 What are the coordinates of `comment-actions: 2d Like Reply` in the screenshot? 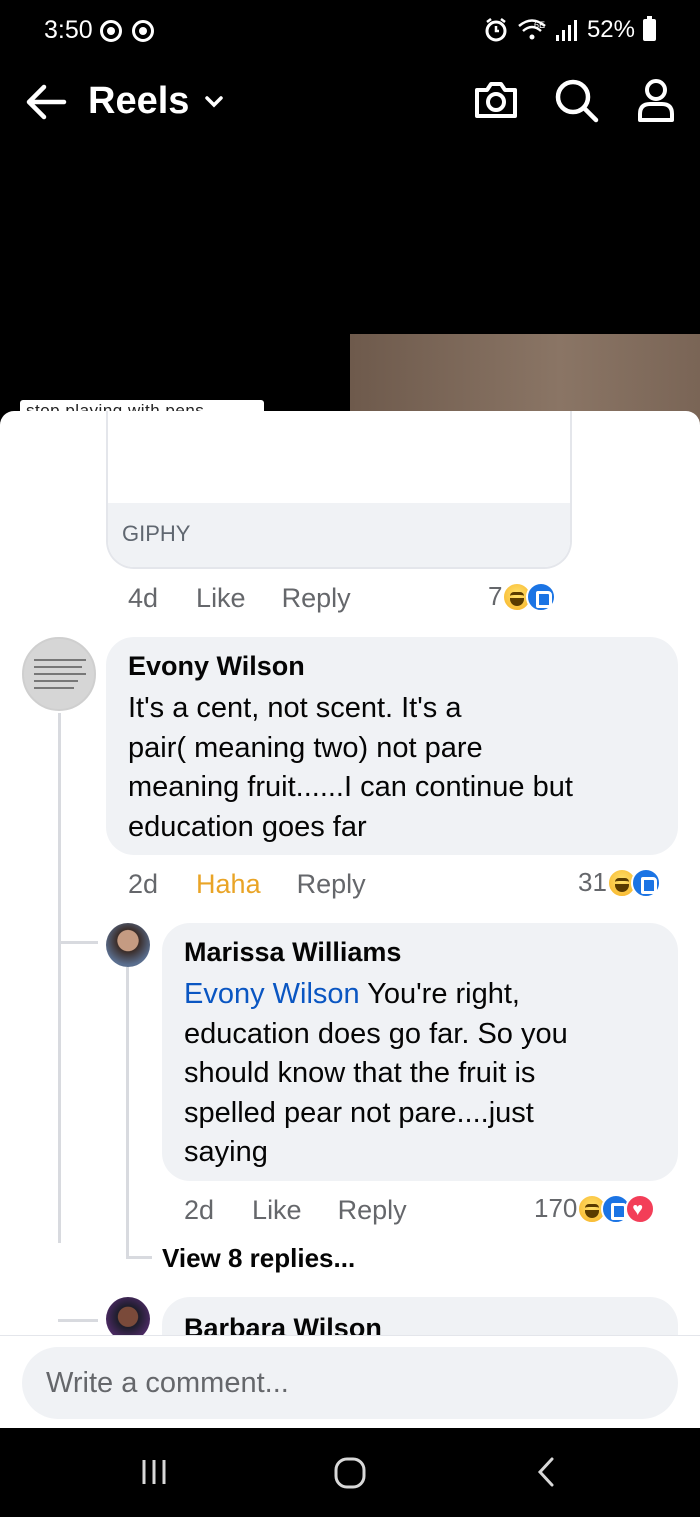 It's located at (295, 1210).